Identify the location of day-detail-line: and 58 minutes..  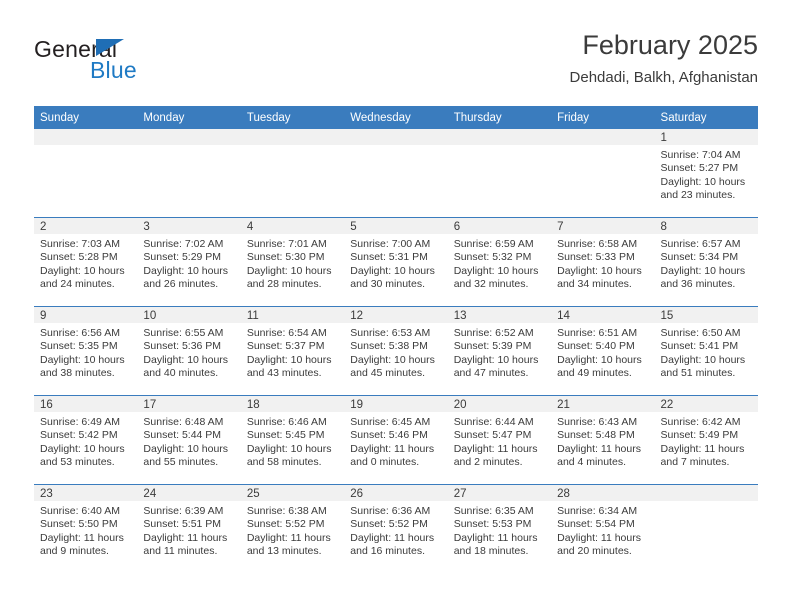
(284, 462).